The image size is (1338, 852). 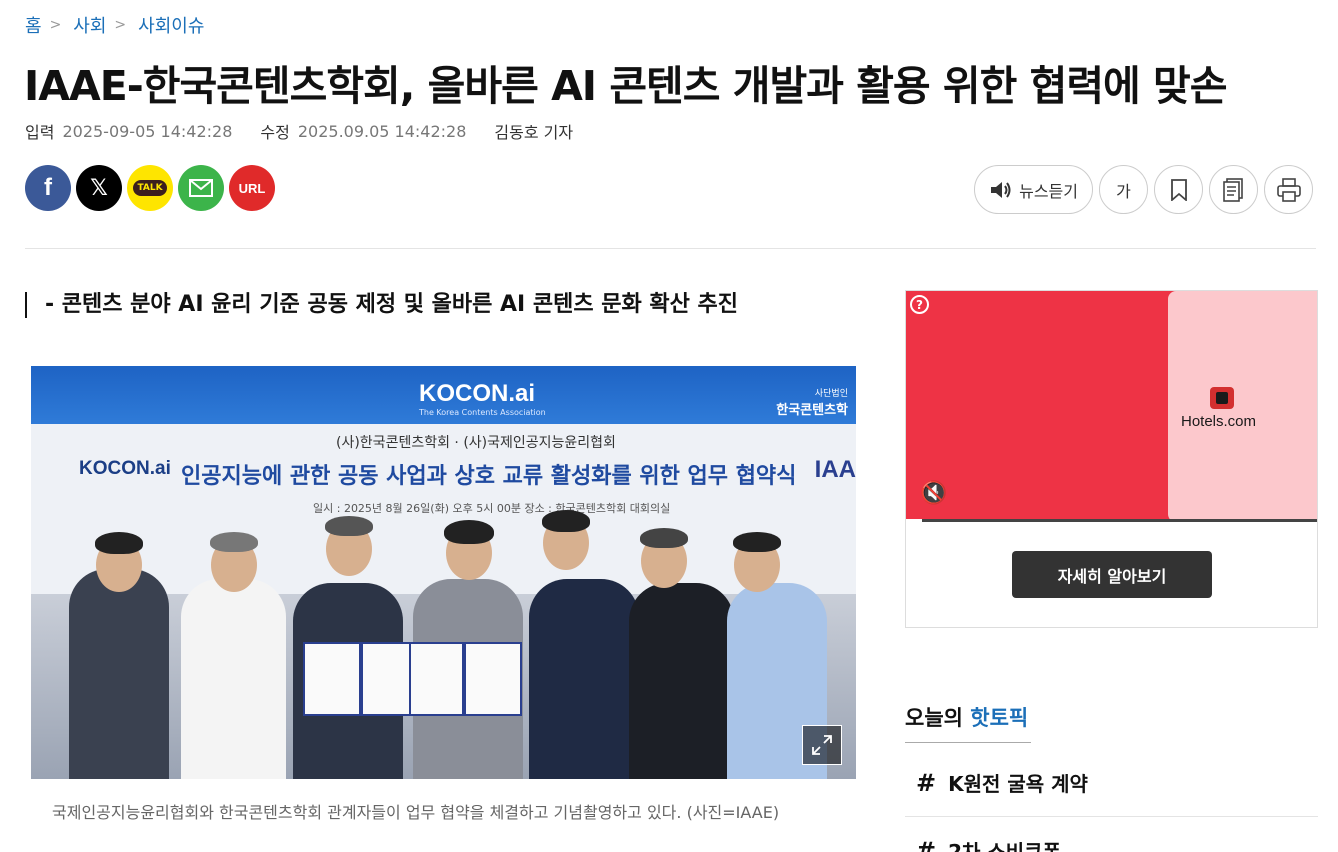 What do you see at coordinates (757, 542) in the screenshot?
I see `person-7-hair` at bounding box center [757, 542].